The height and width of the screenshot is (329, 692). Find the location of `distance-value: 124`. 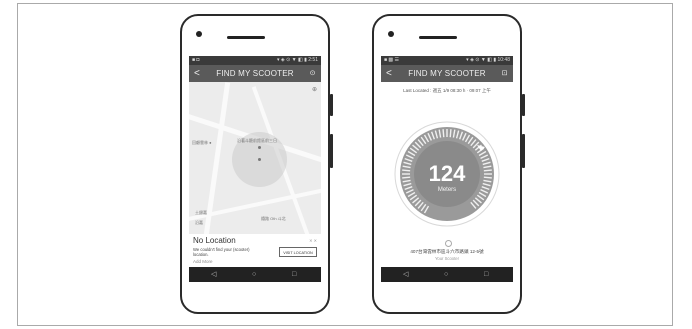

distance-value: 124 is located at coordinates (447, 173).